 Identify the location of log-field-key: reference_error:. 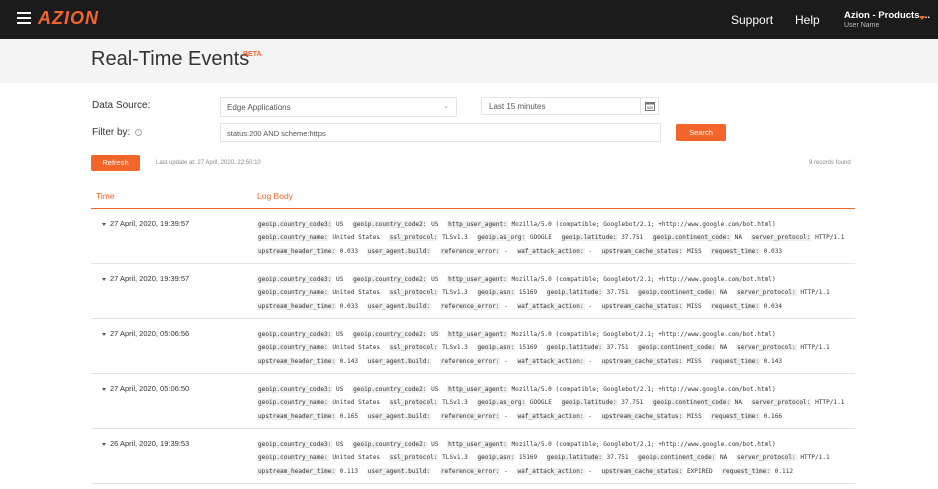
(470, 306).